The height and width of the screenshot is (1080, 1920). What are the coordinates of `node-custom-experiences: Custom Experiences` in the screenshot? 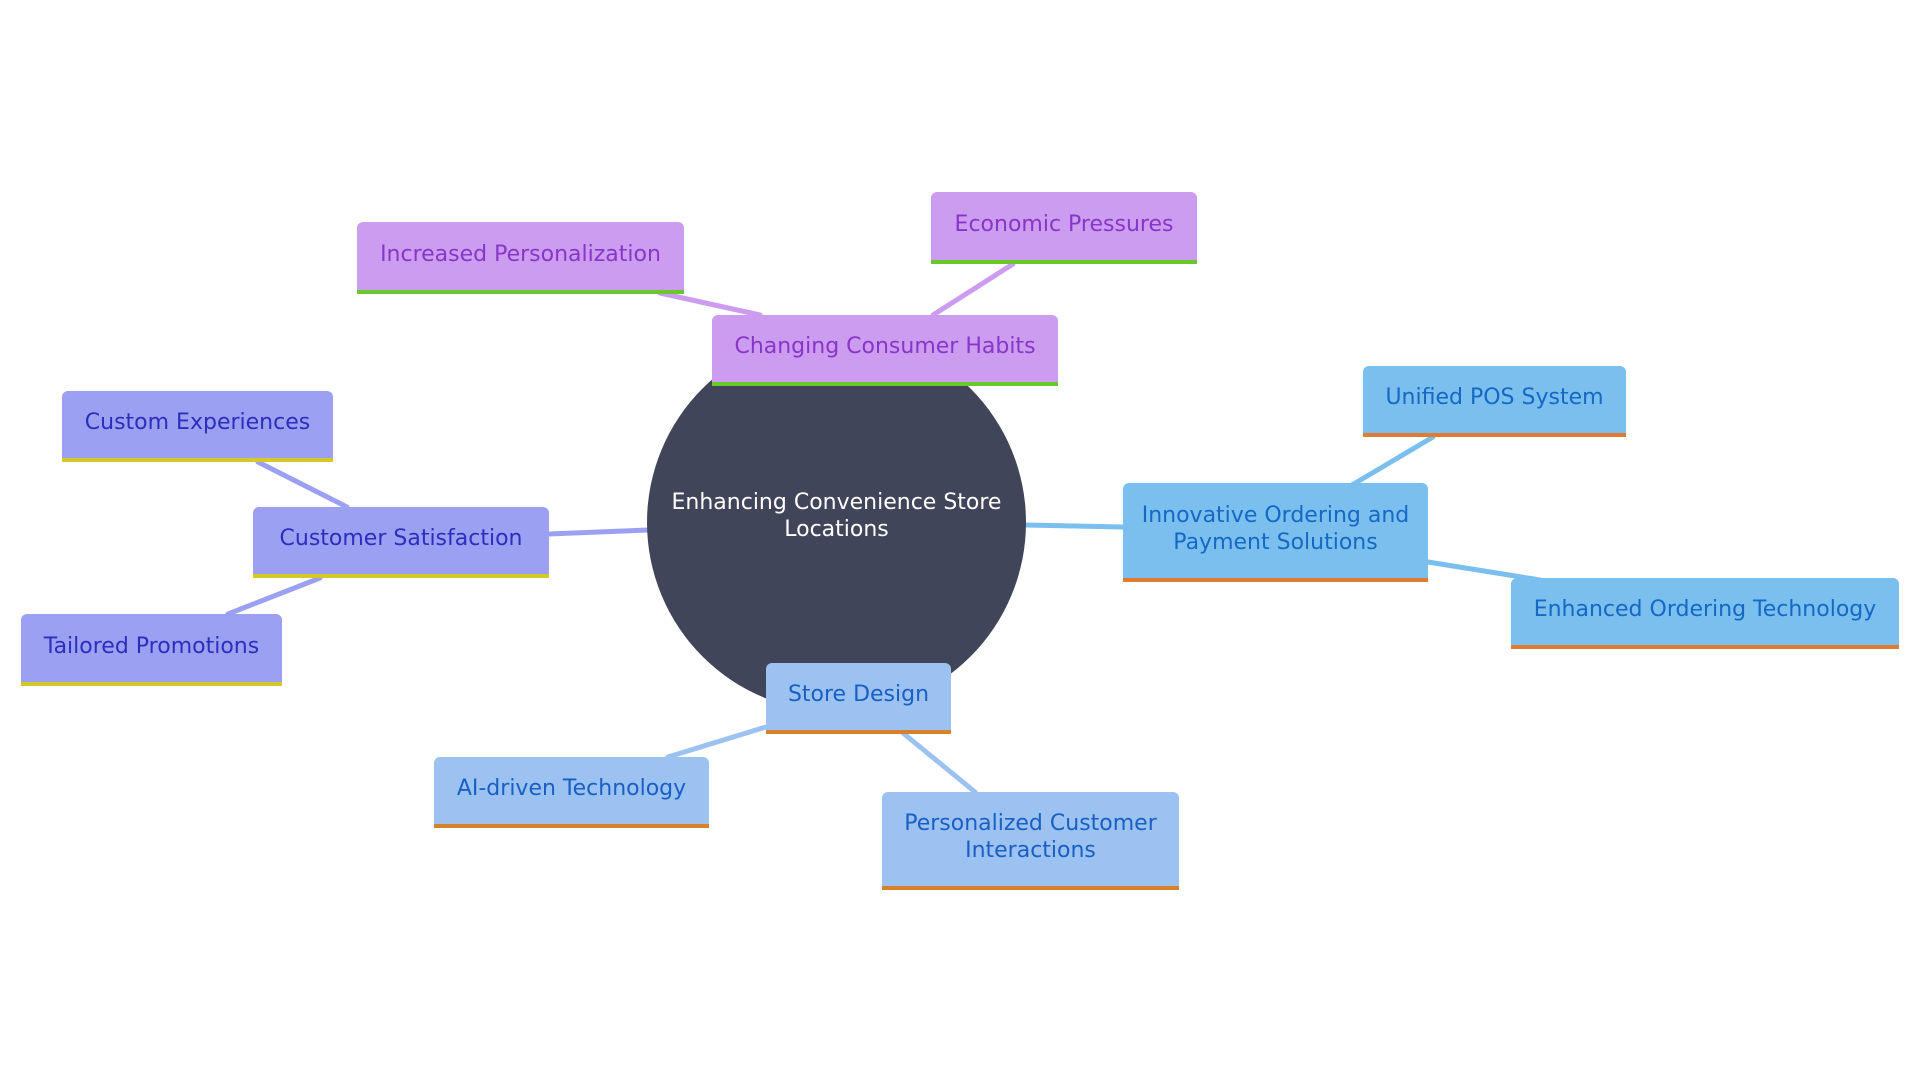 It's located at (197, 426).